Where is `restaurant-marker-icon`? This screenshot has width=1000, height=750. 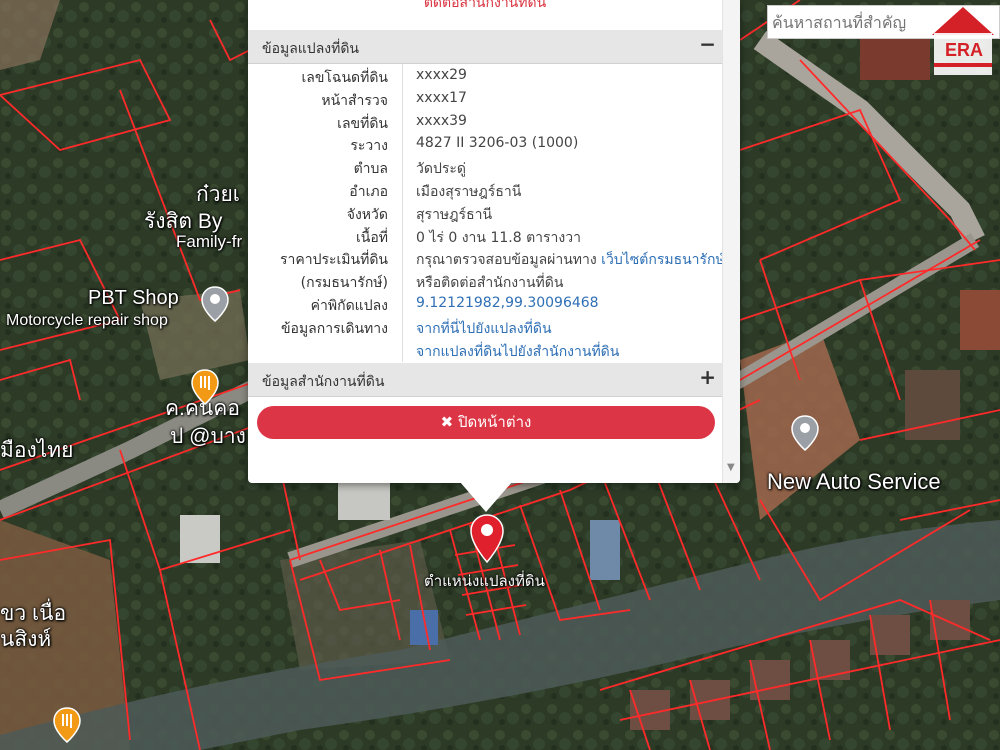
restaurant-marker-icon is located at coordinates (205, 387).